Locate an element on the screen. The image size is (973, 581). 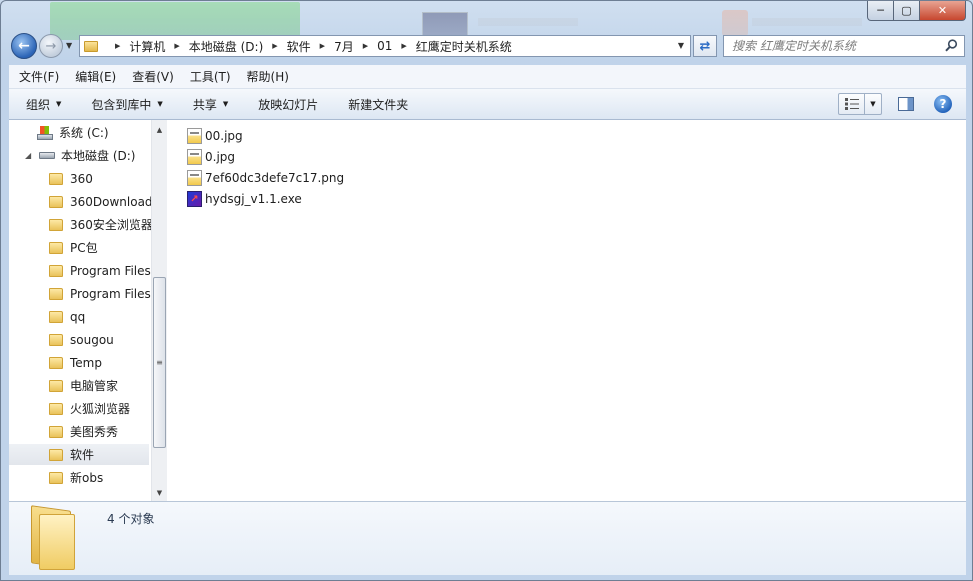
close-icon: ✕ is located at coordinates (942, 10).